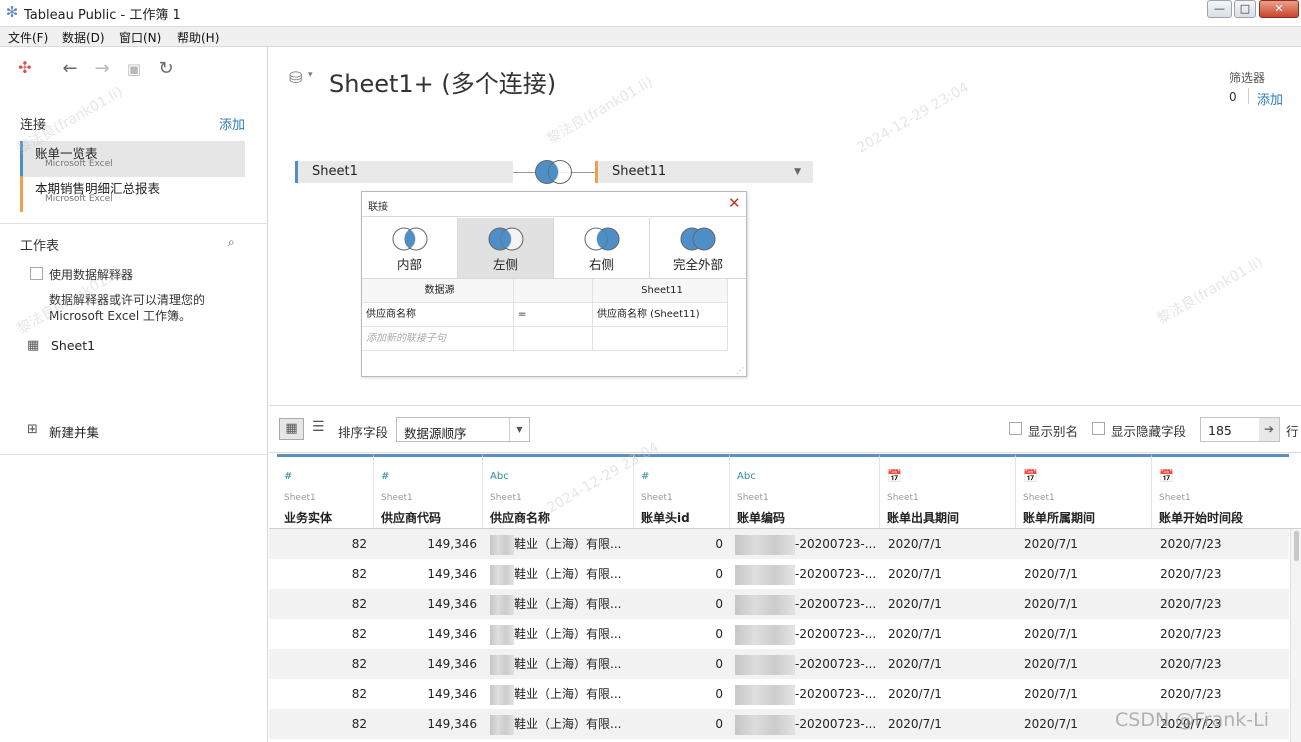 Image resolution: width=1301 pixels, height=742 pixels. What do you see at coordinates (1220, 491) in the screenshot?
I see `column-header: 📅 Sheet1 账单开始时间段` at bounding box center [1220, 491].